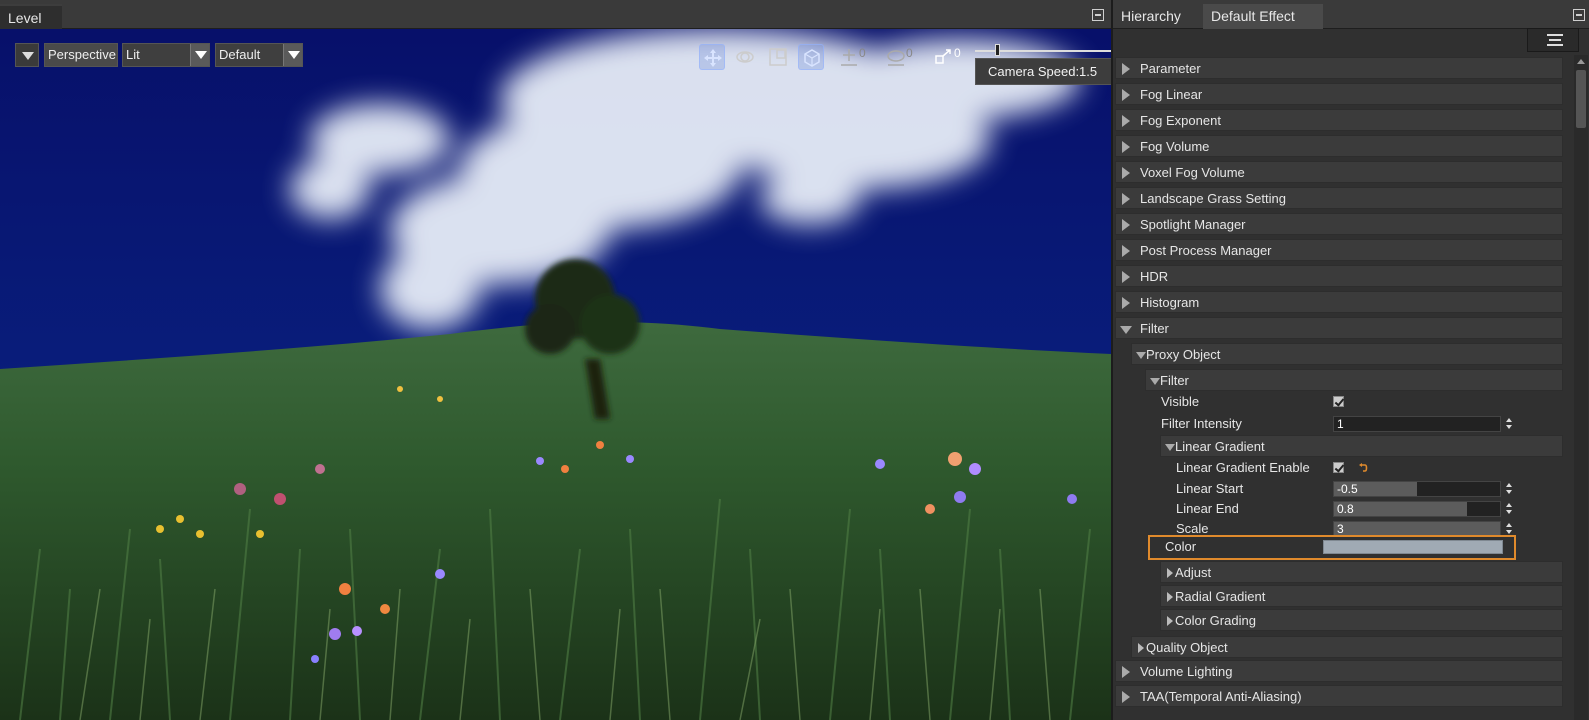  Describe the element at coordinates (1339, 250) in the screenshot. I see `section-post-process-manager: Post Process Manager` at that location.